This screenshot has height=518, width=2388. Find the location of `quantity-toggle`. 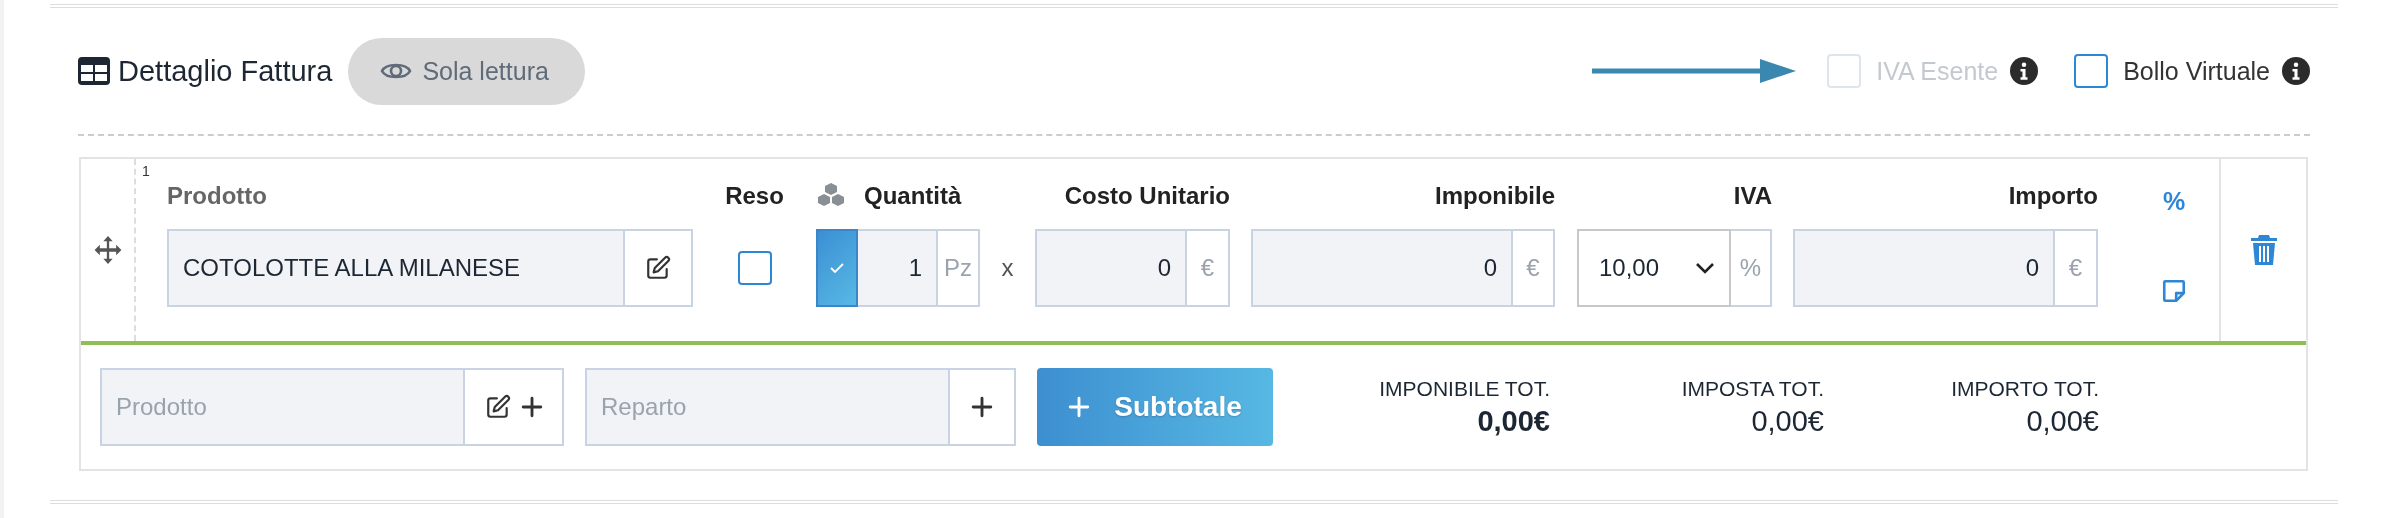

quantity-toggle is located at coordinates (837, 268).